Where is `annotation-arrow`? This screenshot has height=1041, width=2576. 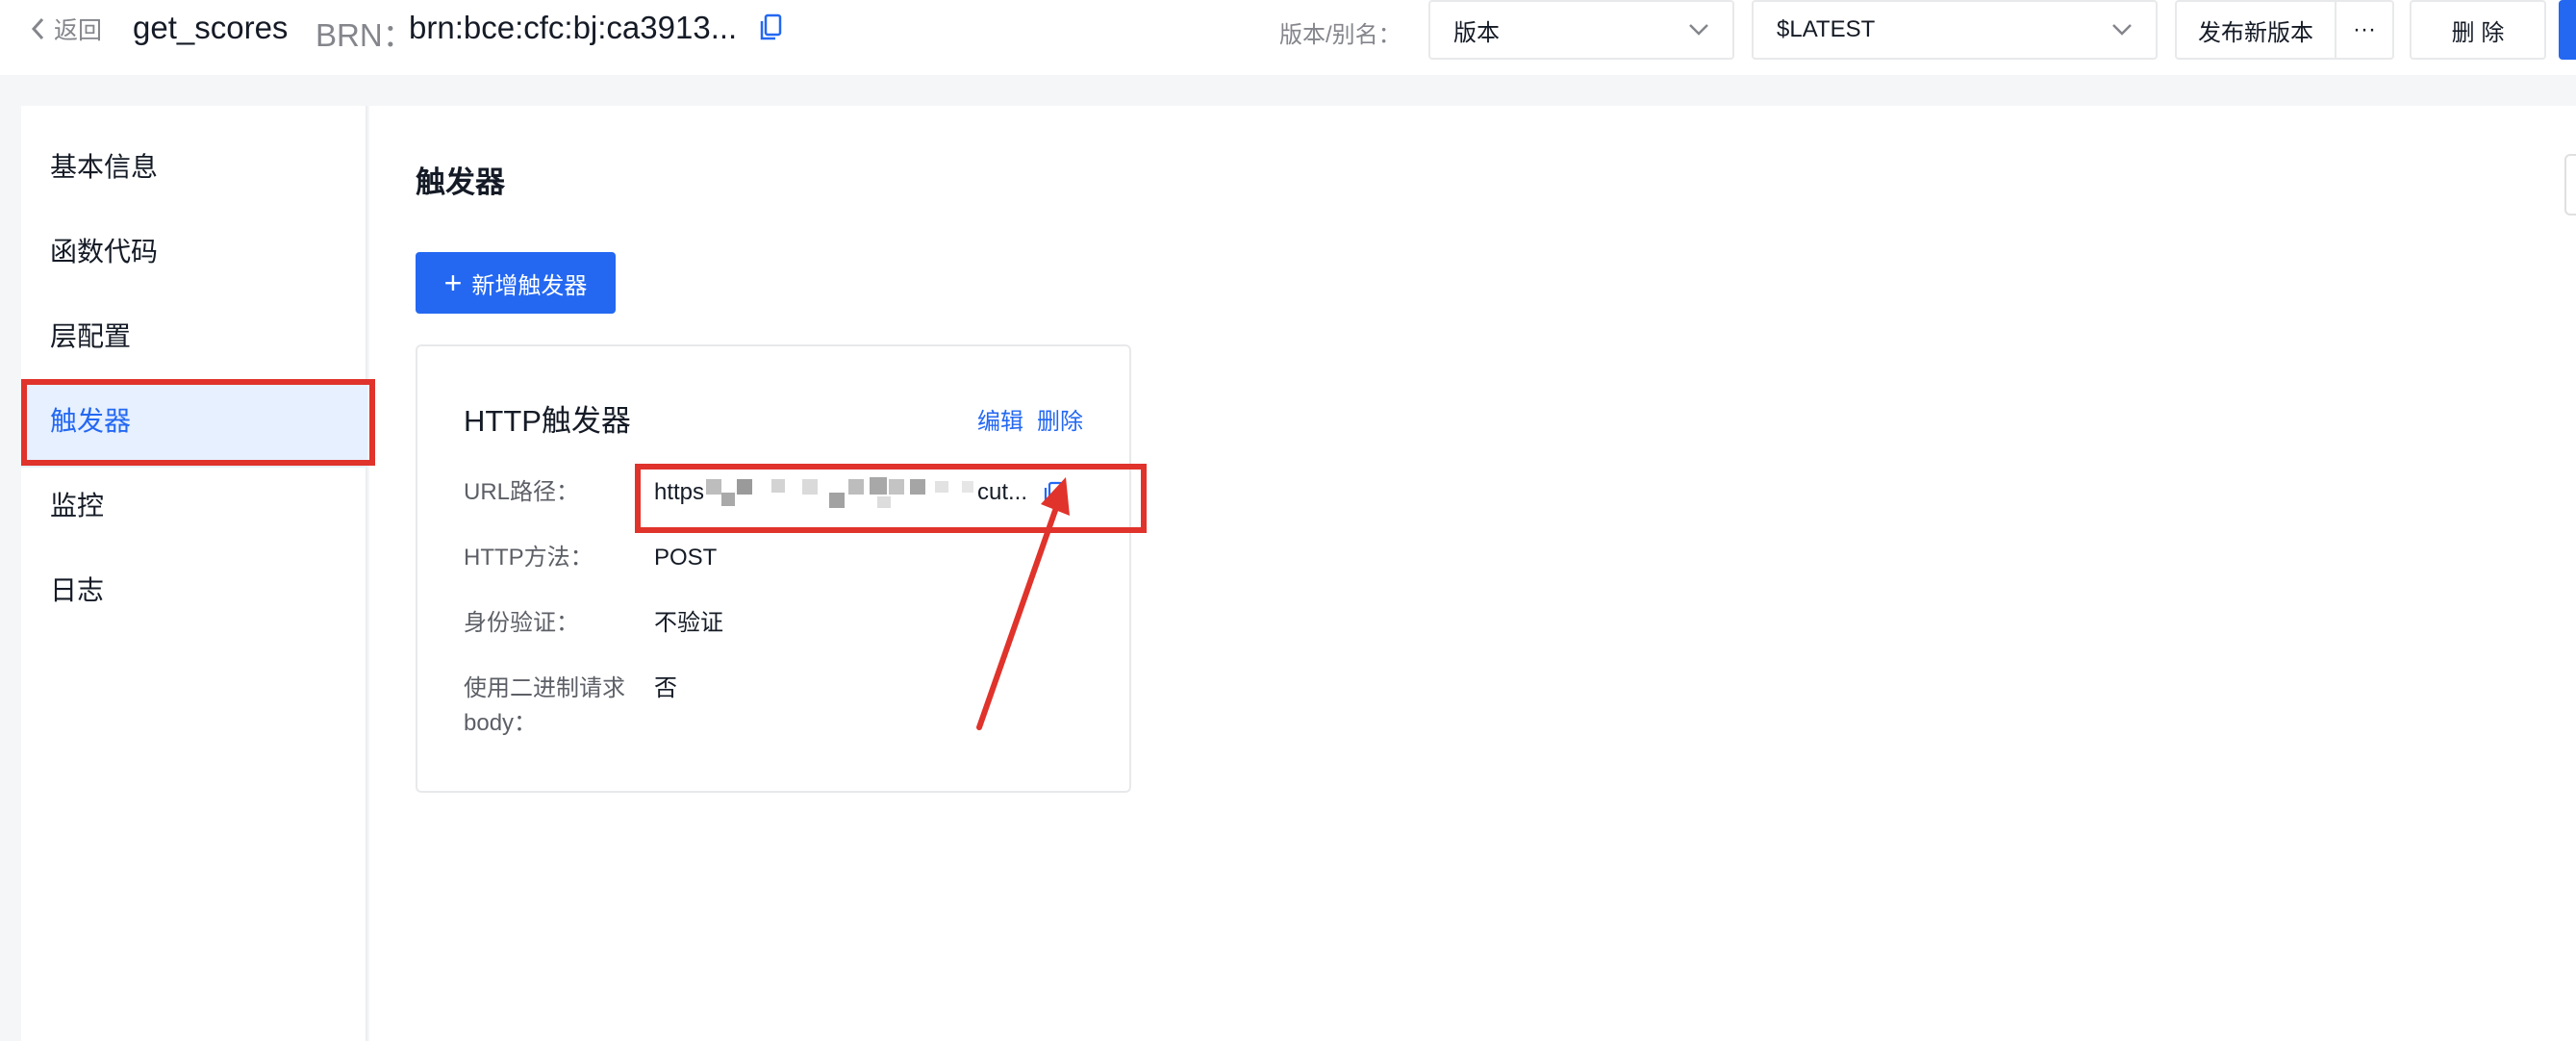
annotation-arrow is located at coordinates (1023, 603).